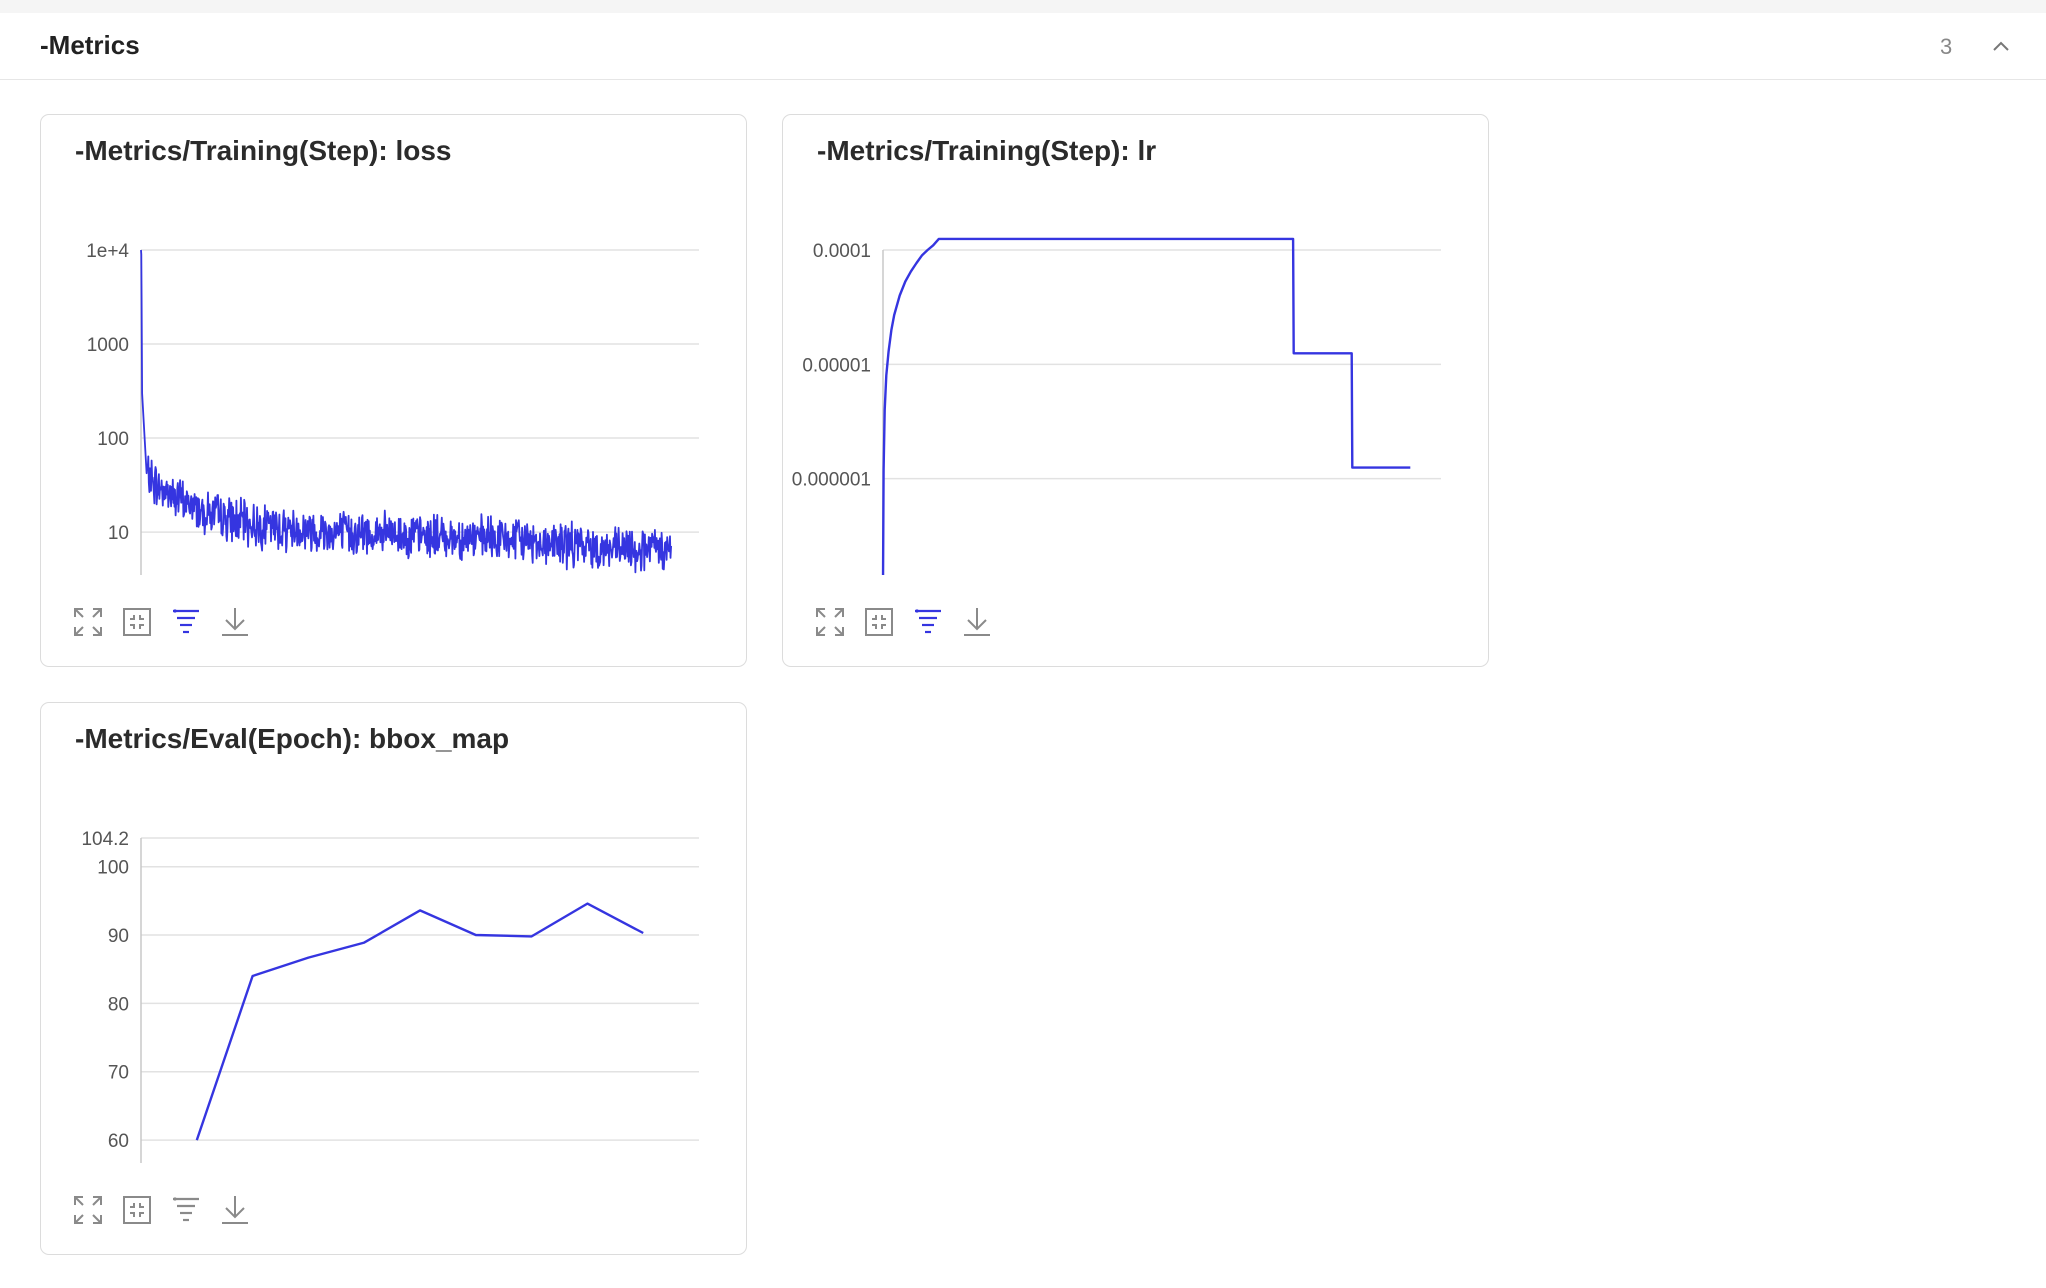 This screenshot has width=2046, height=1288. I want to click on panel-header: -Metrics 3, so click(1023, 46).